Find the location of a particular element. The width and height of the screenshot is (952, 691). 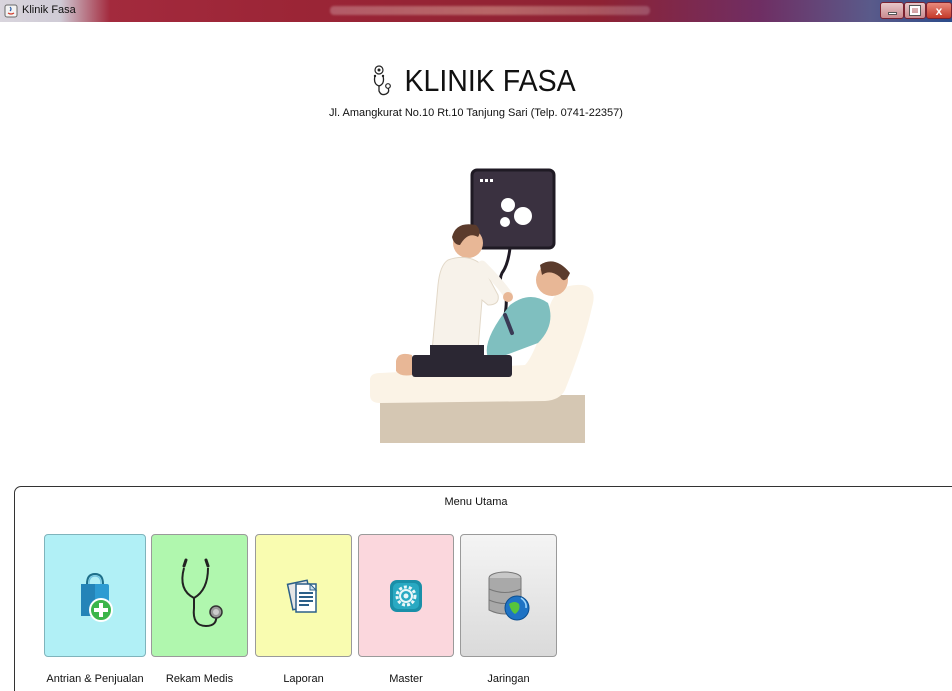

documents-icon is located at coordinates (301, 595).